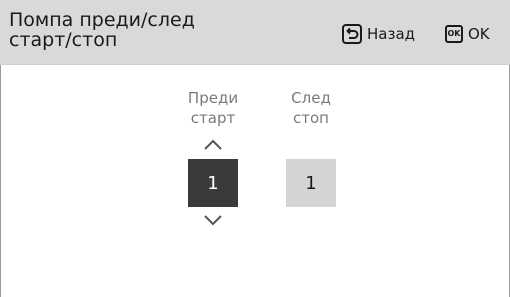  What do you see at coordinates (213, 108) in the screenshot?
I see `column-label-before-start: Преди старт` at bounding box center [213, 108].